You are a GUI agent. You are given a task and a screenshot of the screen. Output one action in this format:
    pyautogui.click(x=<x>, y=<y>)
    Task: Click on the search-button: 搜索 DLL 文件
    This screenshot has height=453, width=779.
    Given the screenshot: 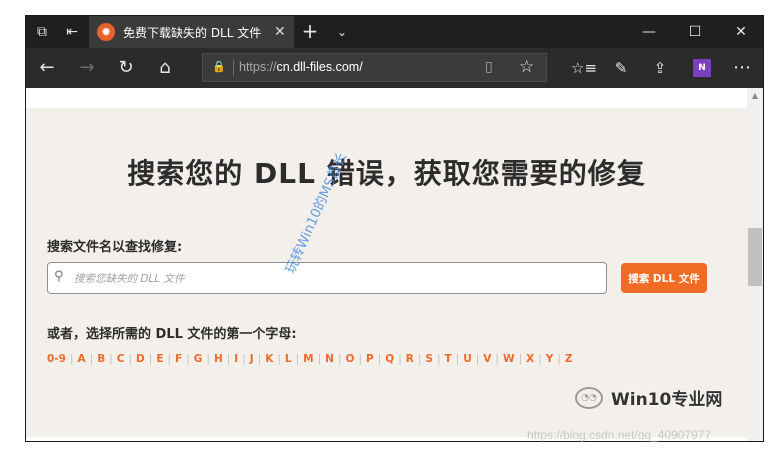 What is the action you would take?
    pyautogui.click(x=664, y=278)
    